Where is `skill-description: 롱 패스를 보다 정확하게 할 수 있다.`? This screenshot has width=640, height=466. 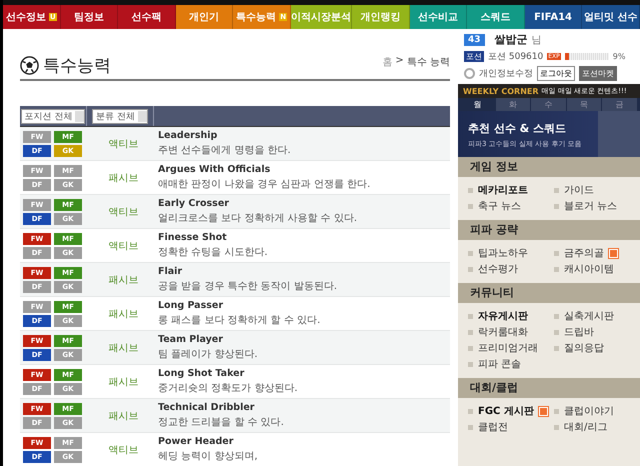 skill-description: 롱 패스를 보다 정확하게 할 수 있다. is located at coordinates (239, 320).